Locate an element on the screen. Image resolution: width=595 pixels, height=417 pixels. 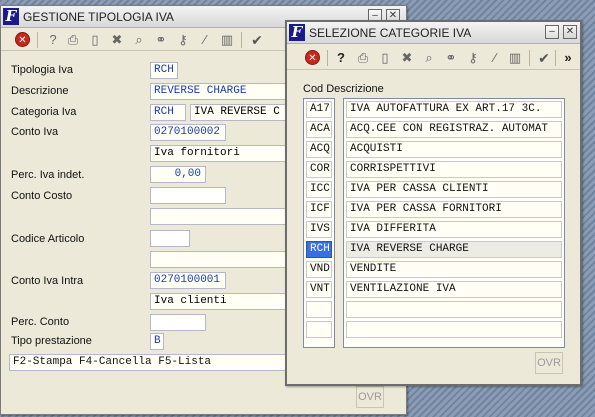
code-column-list: A17 ACA ACQ COR ICC ICF IVS RCH VND VNT is located at coordinates (319, 223).